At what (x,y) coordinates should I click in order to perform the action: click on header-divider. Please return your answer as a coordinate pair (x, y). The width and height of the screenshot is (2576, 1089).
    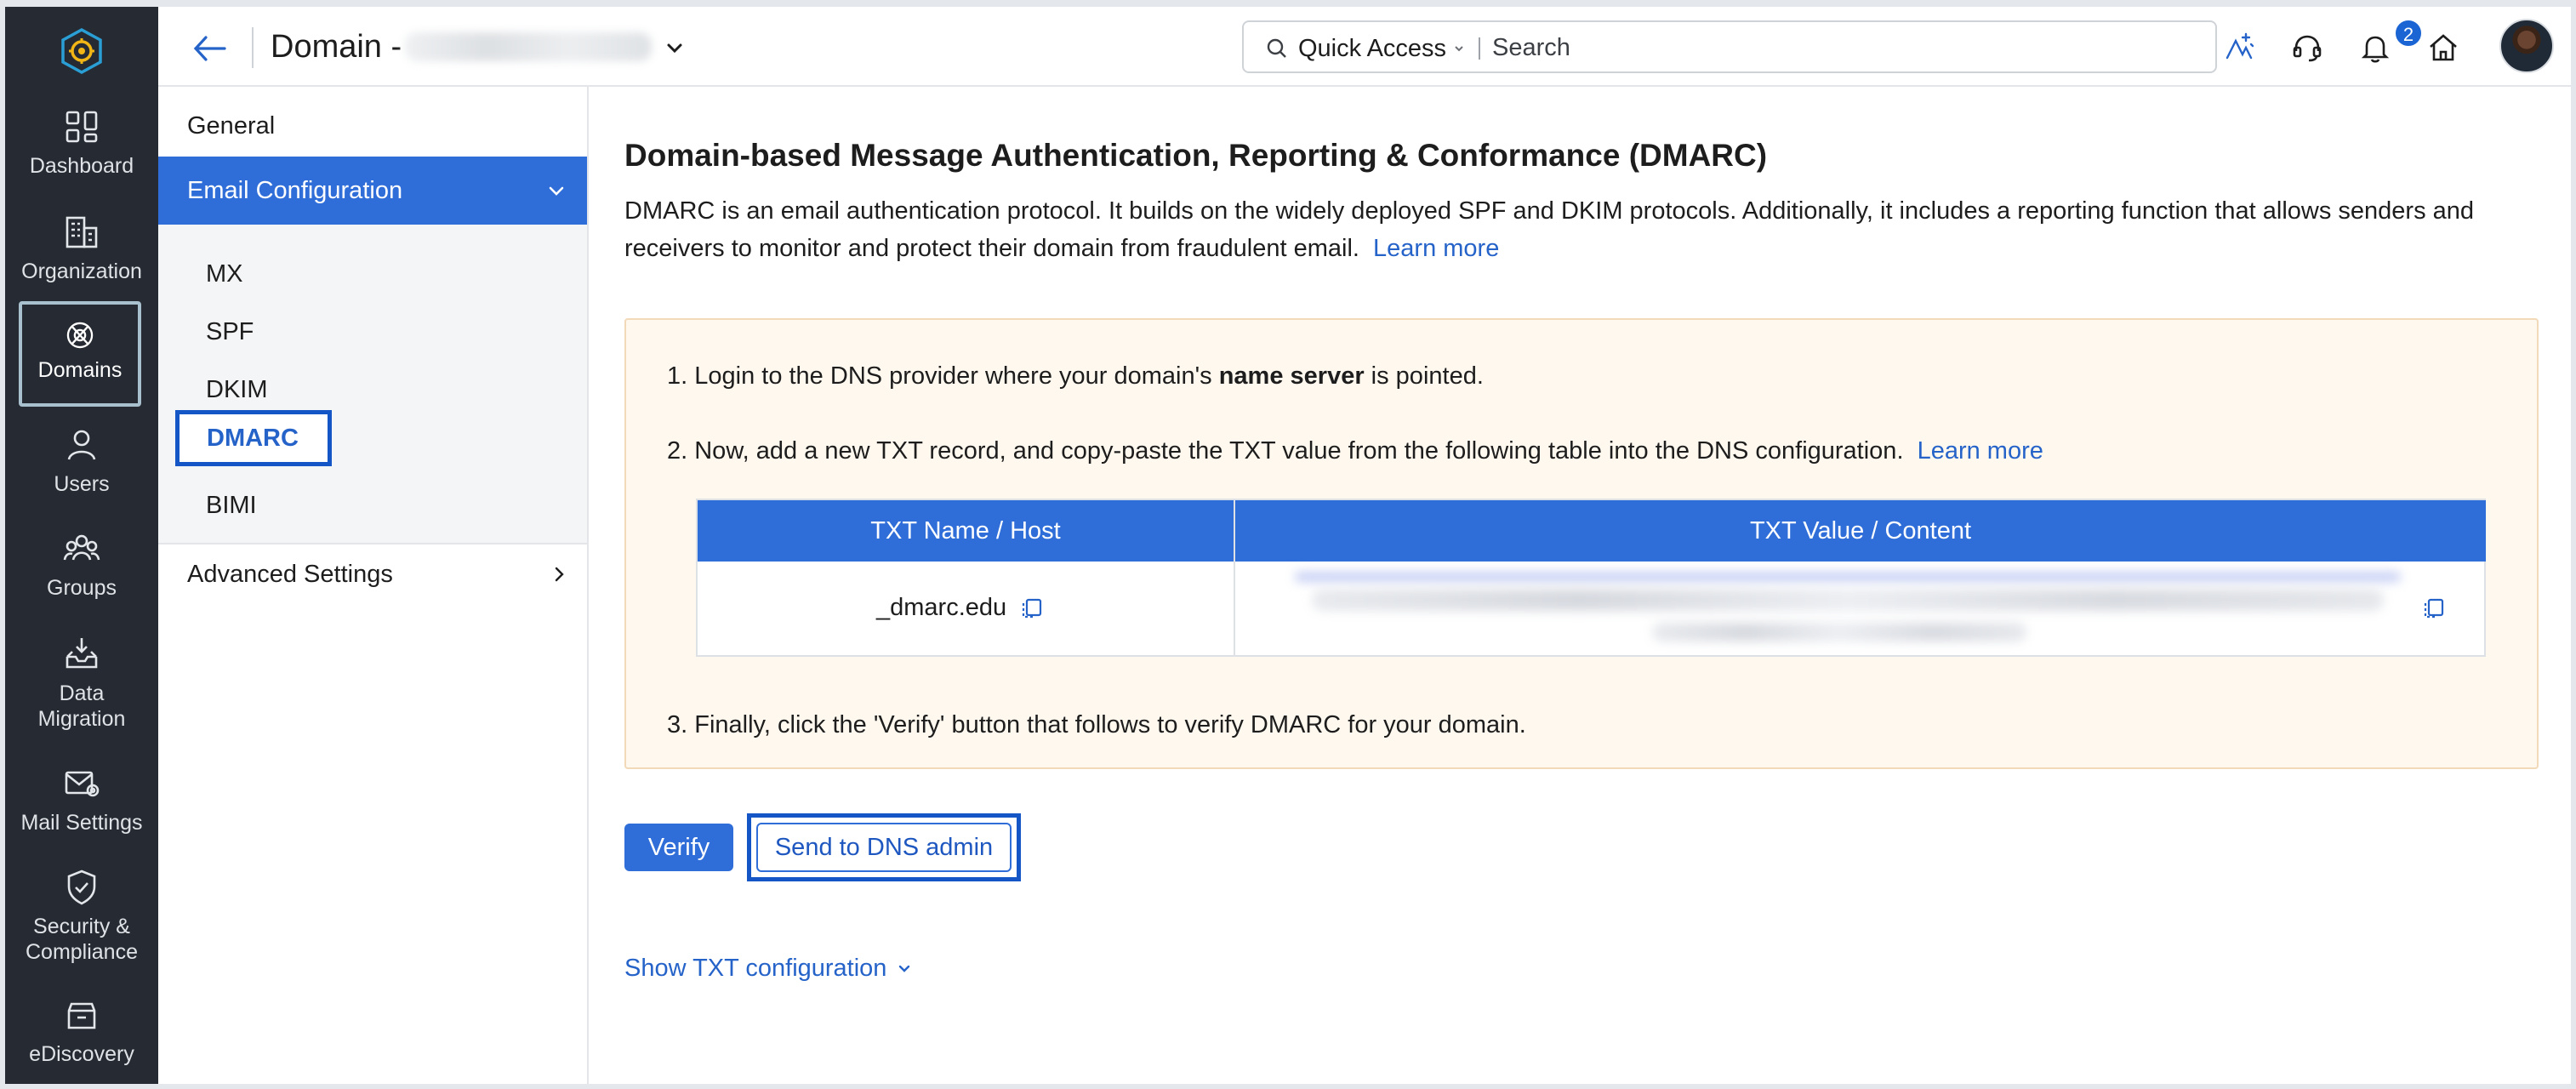
    Looking at the image, I should click on (253, 47).